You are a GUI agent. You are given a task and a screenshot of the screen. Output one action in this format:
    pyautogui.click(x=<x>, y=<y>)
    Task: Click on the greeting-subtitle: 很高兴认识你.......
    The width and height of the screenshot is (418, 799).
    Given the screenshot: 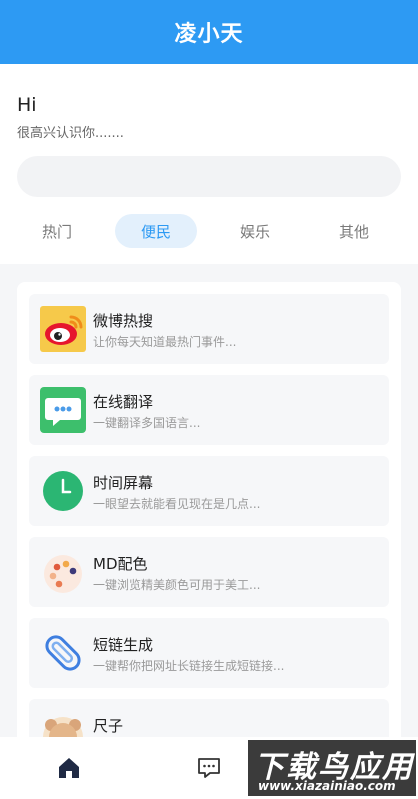 What is the action you would take?
    pyautogui.click(x=70, y=133)
    